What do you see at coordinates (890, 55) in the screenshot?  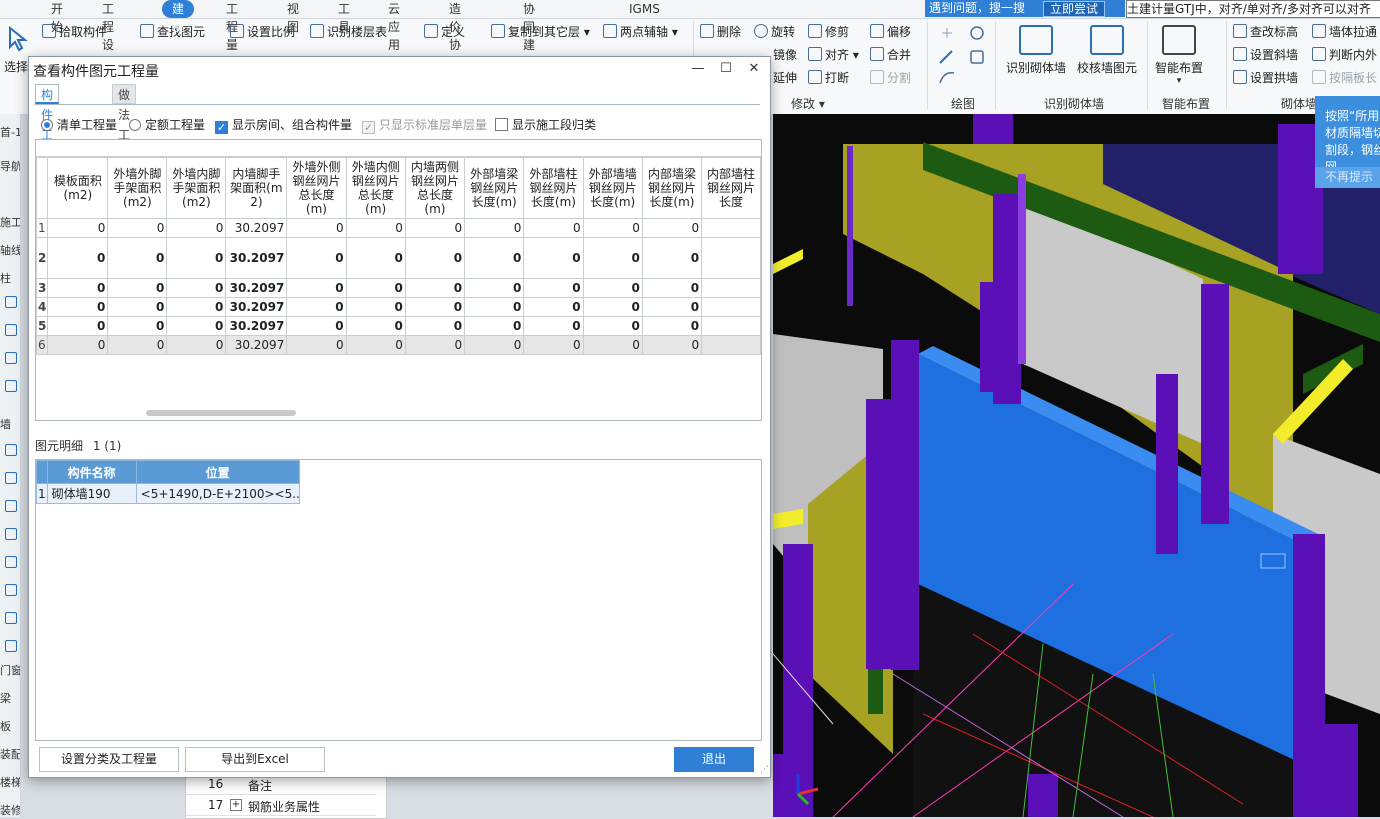 I see `merge-button: 合并` at bounding box center [890, 55].